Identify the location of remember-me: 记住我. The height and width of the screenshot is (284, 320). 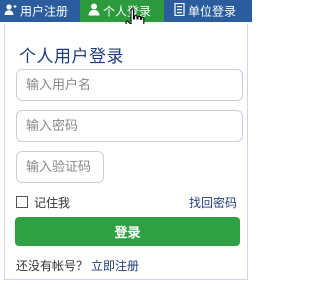
(43, 202).